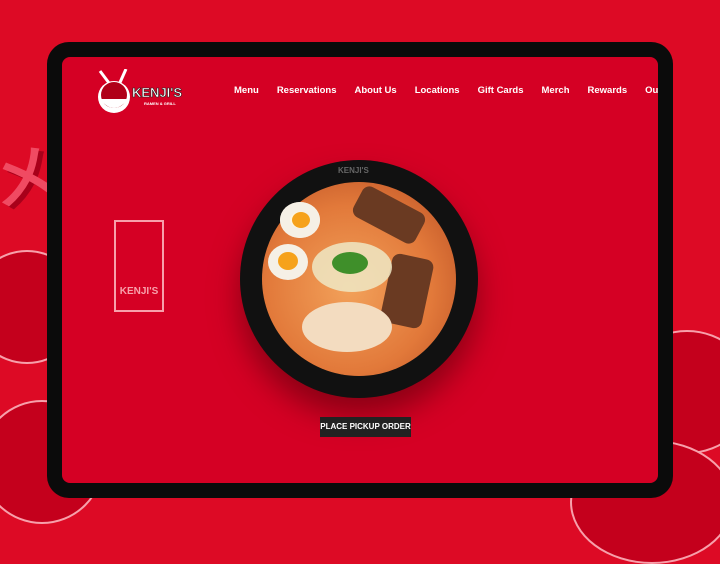 This screenshot has width=720, height=564. What do you see at coordinates (501, 90) in the screenshot?
I see `nav-gift-cards: Gift Cards` at bounding box center [501, 90].